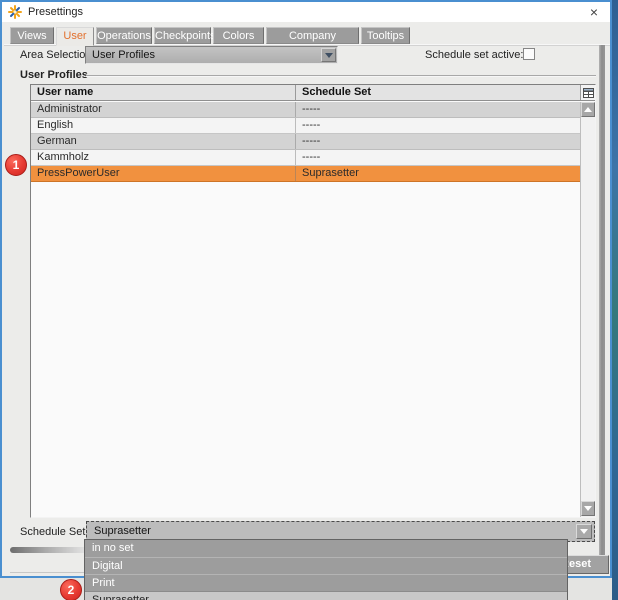 This screenshot has height=600, width=618. What do you see at coordinates (163, 173) in the screenshot?
I see `cell-user-name: PressPowerUser` at bounding box center [163, 173].